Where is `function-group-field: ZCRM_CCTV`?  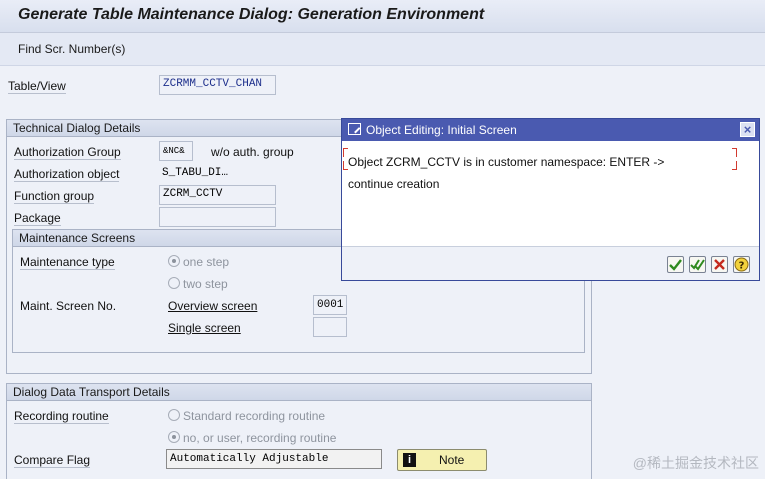 function-group-field: ZCRM_CCTV is located at coordinates (217, 195).